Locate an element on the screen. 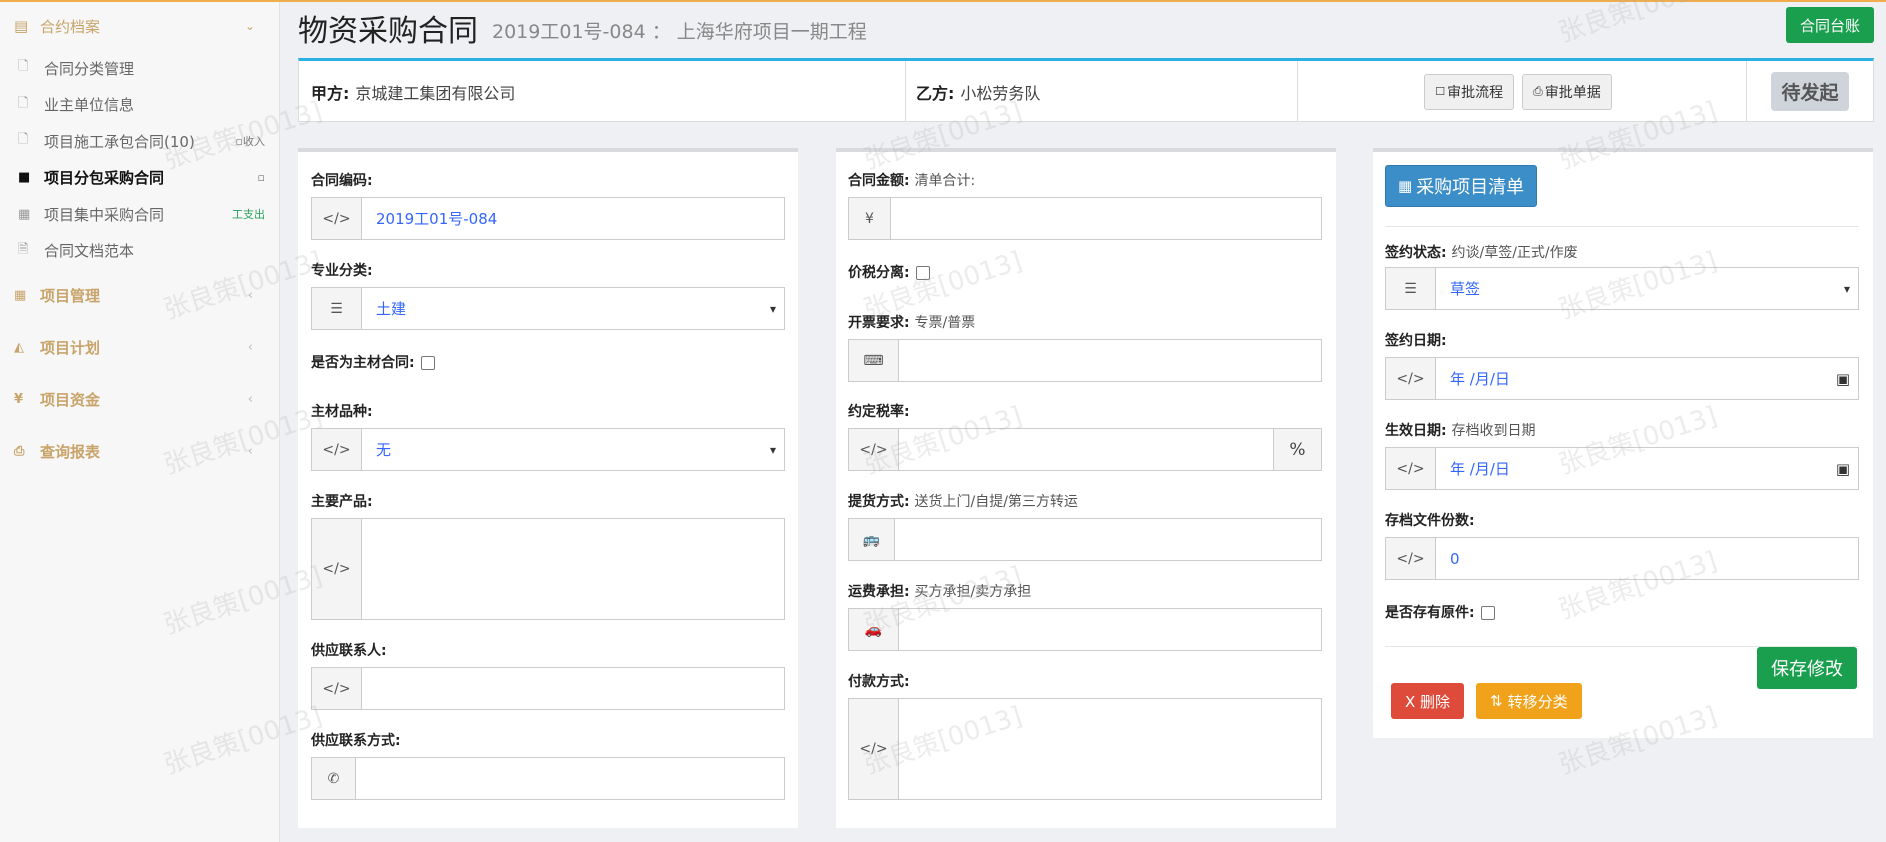 The image size is (1886, 842). contract-no-label: 合同编码: is located at coordinates (342, 181).